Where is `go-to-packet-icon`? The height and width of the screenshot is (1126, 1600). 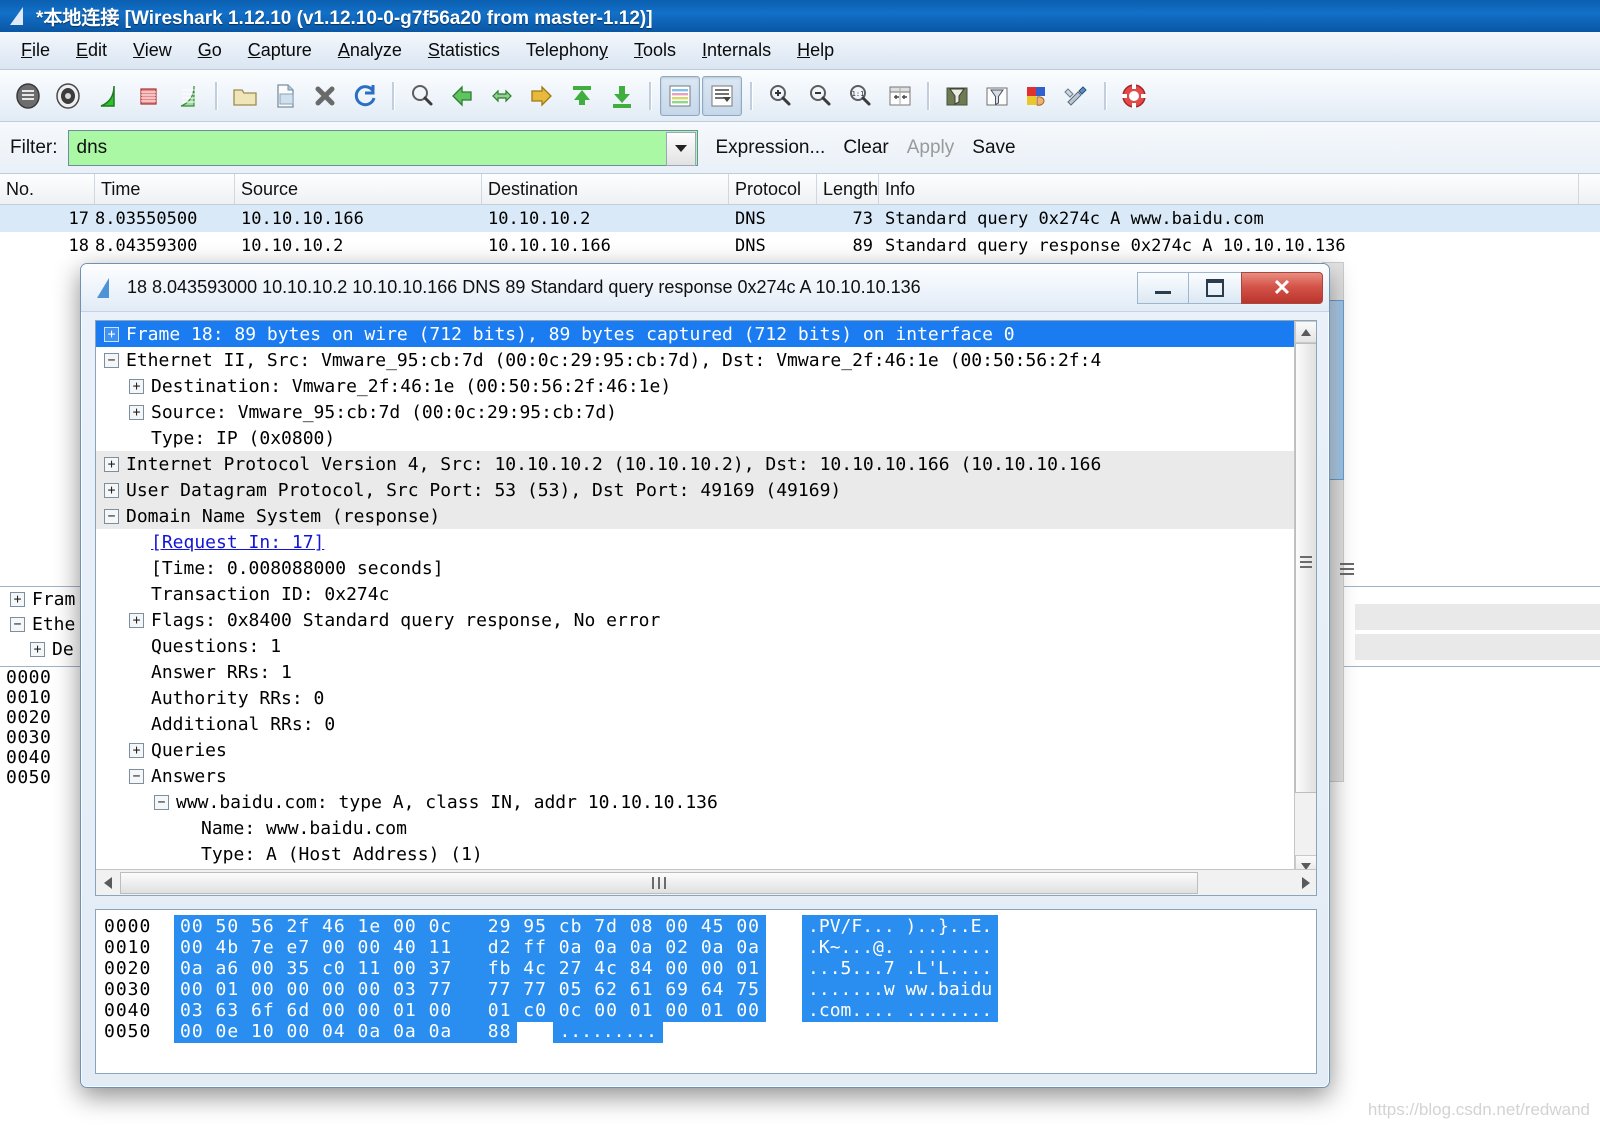
go-to-packet-icon is located at coordinates (542, 96).